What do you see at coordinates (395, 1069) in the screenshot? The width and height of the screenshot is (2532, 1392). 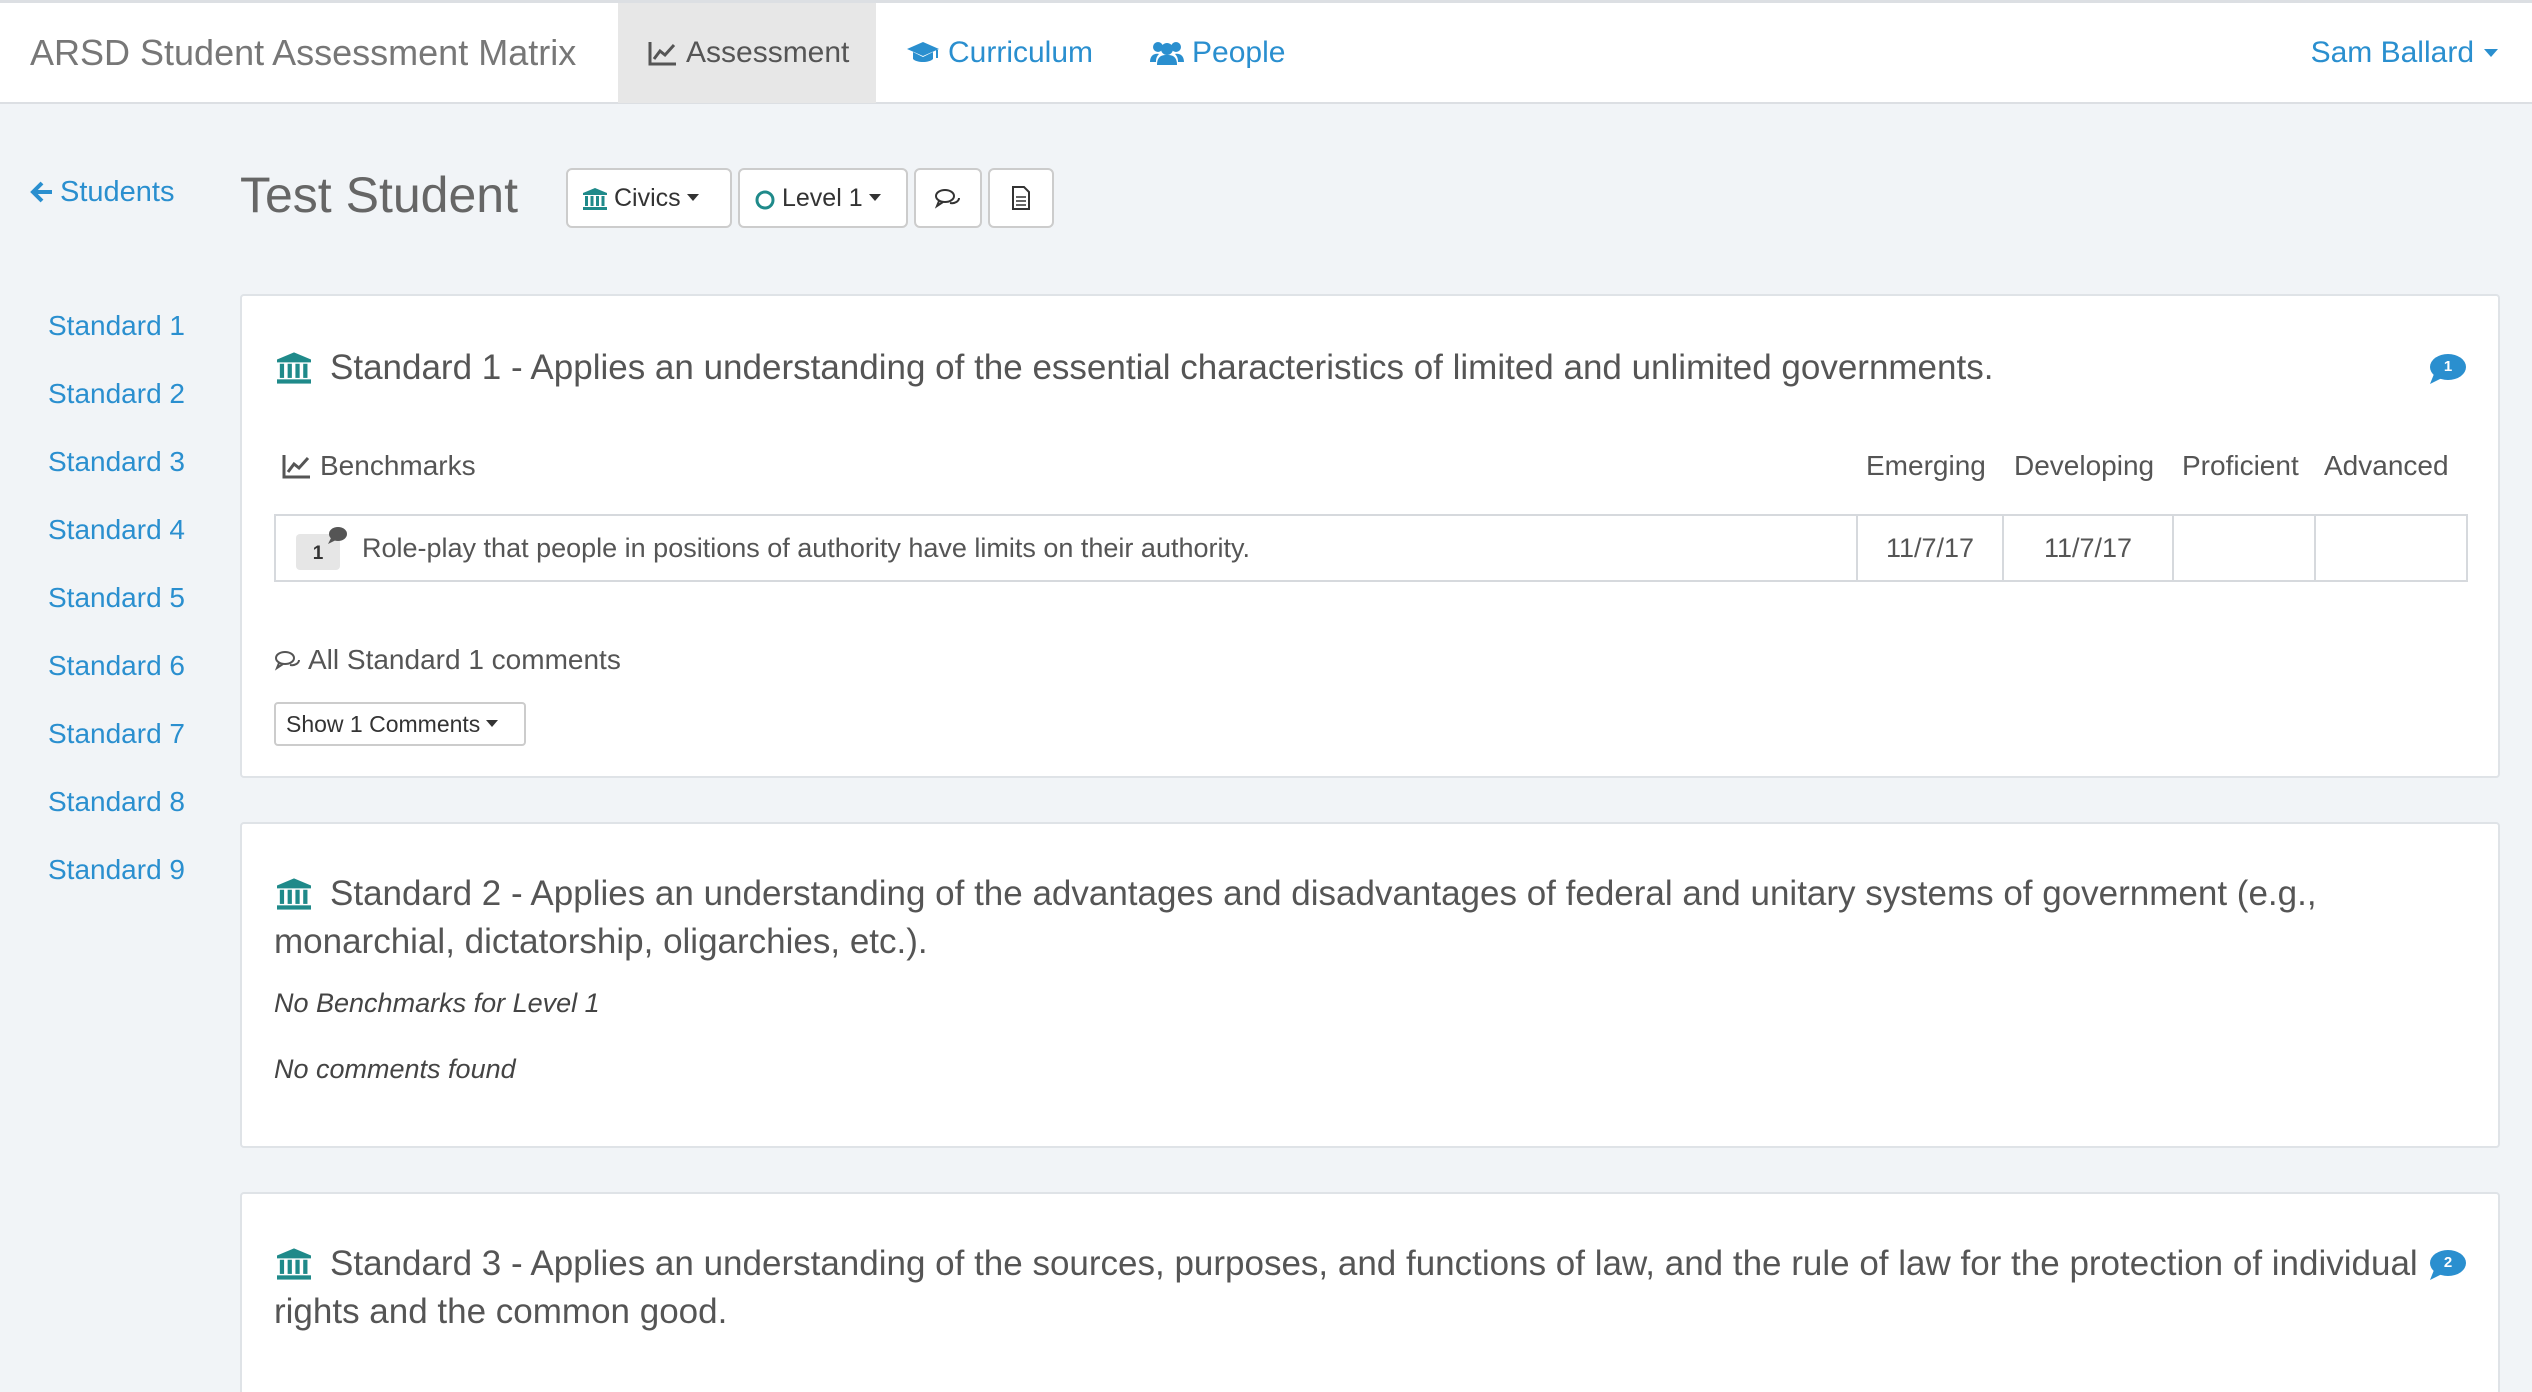 I see `no-comments-note: No comments found` at bounding box center [395, 1069].